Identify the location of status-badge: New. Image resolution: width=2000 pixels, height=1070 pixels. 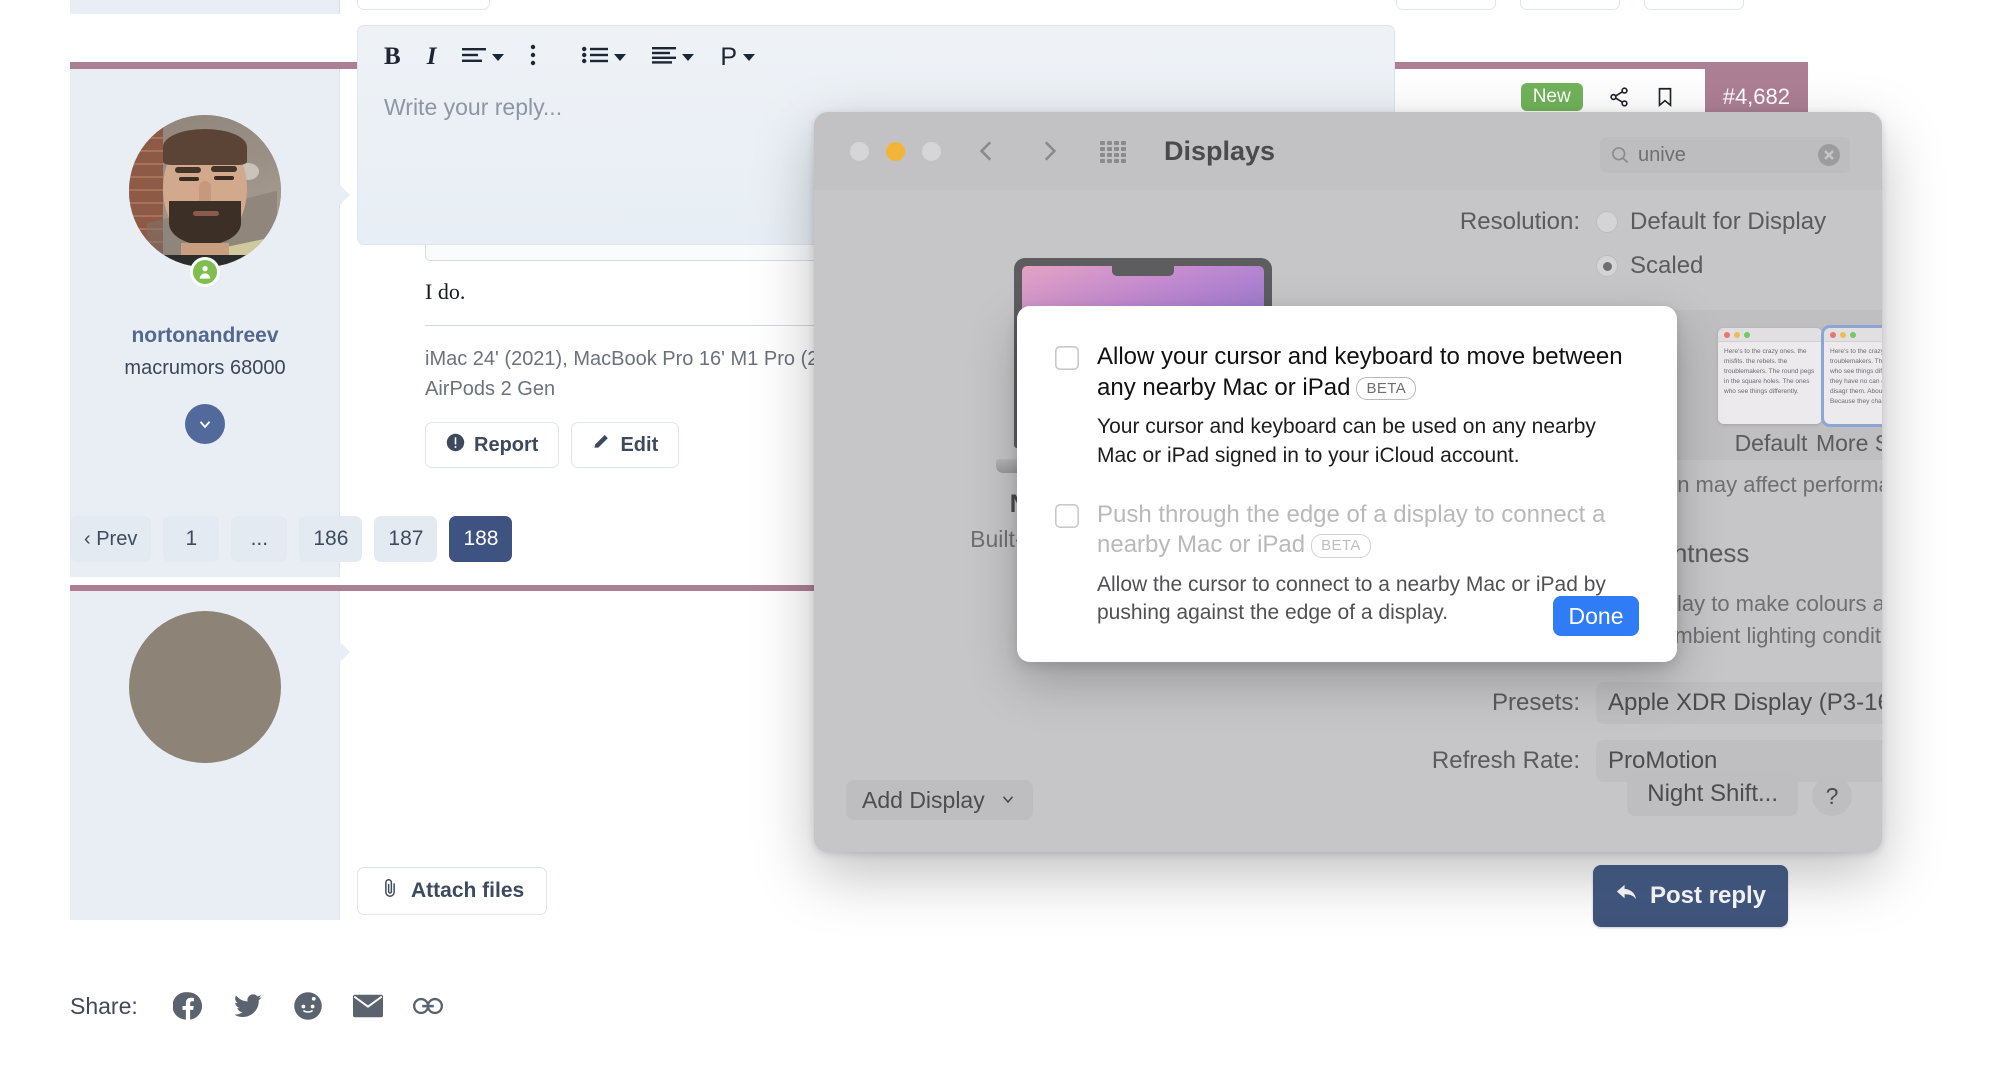
(1551, 97).